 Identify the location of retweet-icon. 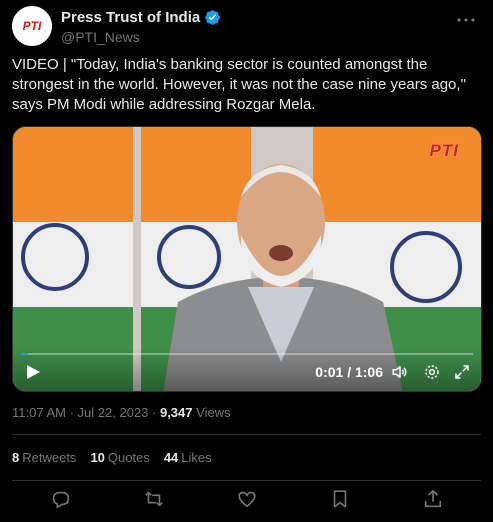
(154, 499).